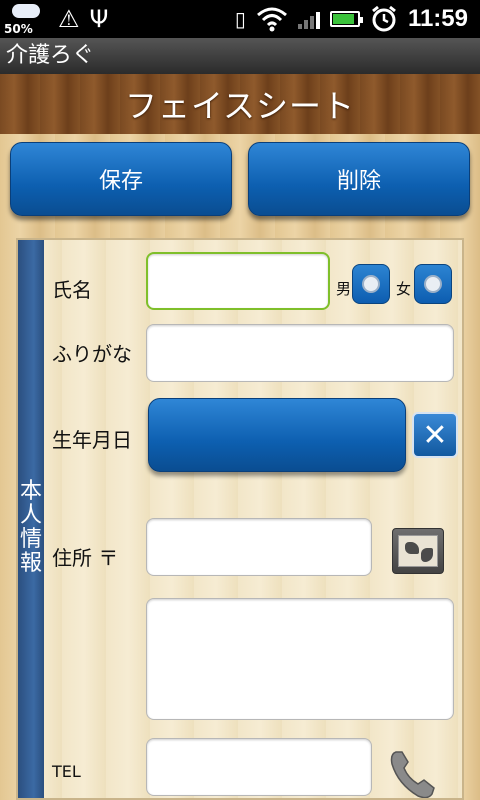 The height and width of the screenshot is (800, 480). Describe the element at coordinates (259, 767) in the screenshot. I see `tel-input` at that location.